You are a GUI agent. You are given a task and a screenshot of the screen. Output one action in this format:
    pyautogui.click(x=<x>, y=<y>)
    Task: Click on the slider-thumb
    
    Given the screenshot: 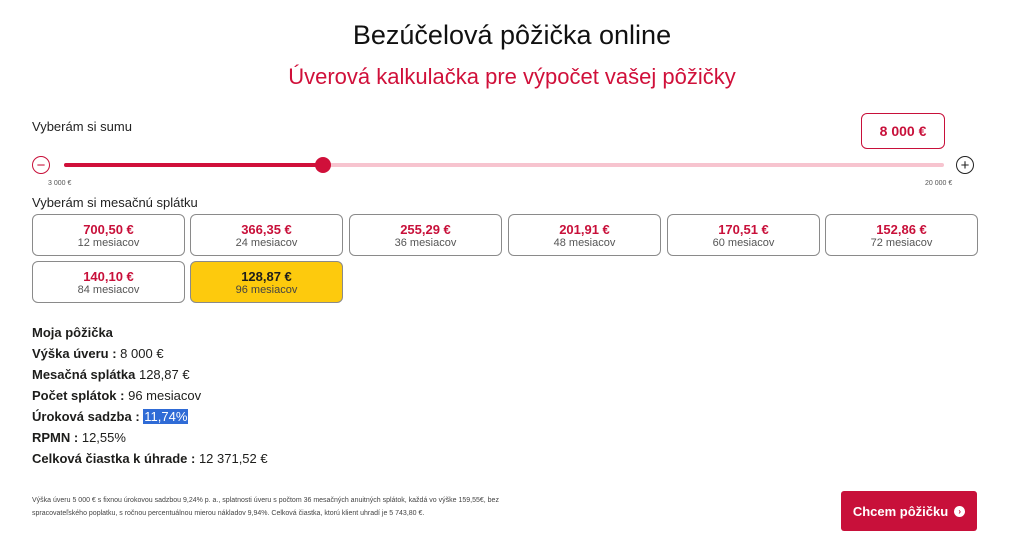 What is the action you would take?
    pyautogui.click(x=322, y=165)
    